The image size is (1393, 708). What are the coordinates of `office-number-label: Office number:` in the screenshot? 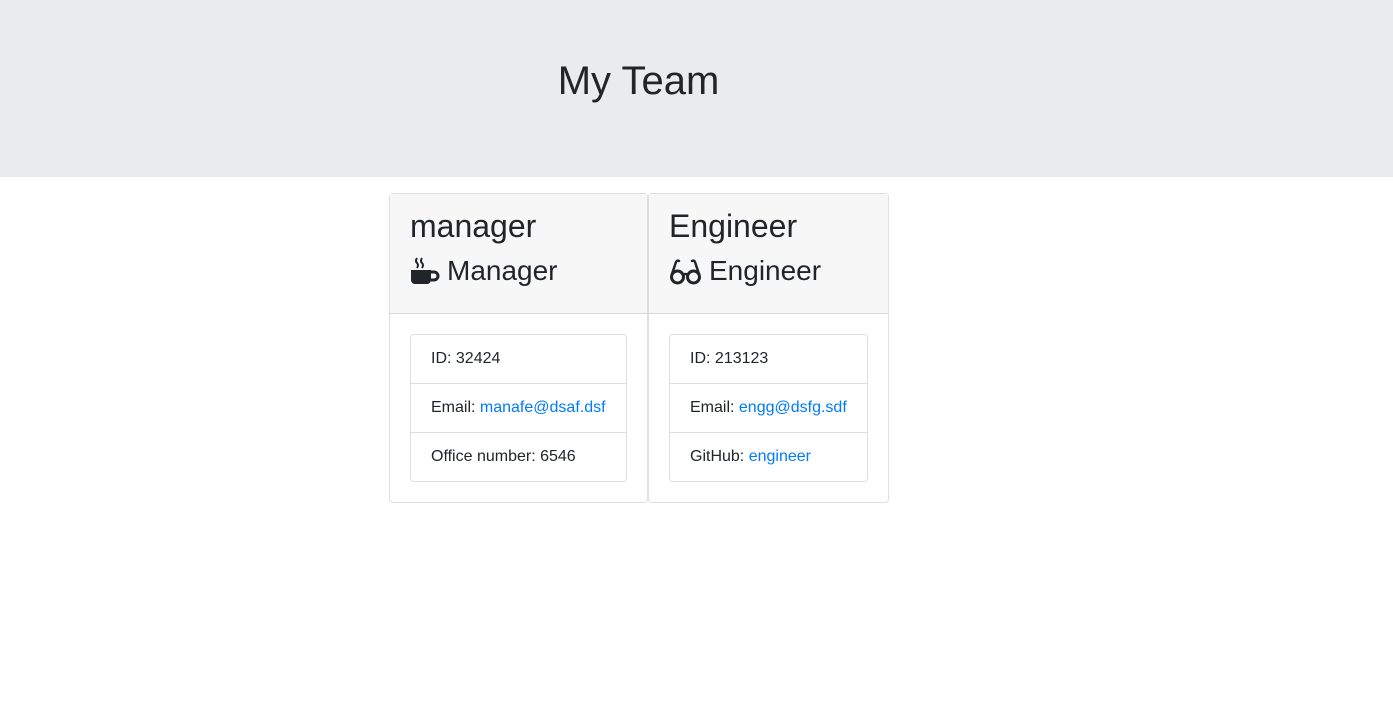 It's located at (483, 456).